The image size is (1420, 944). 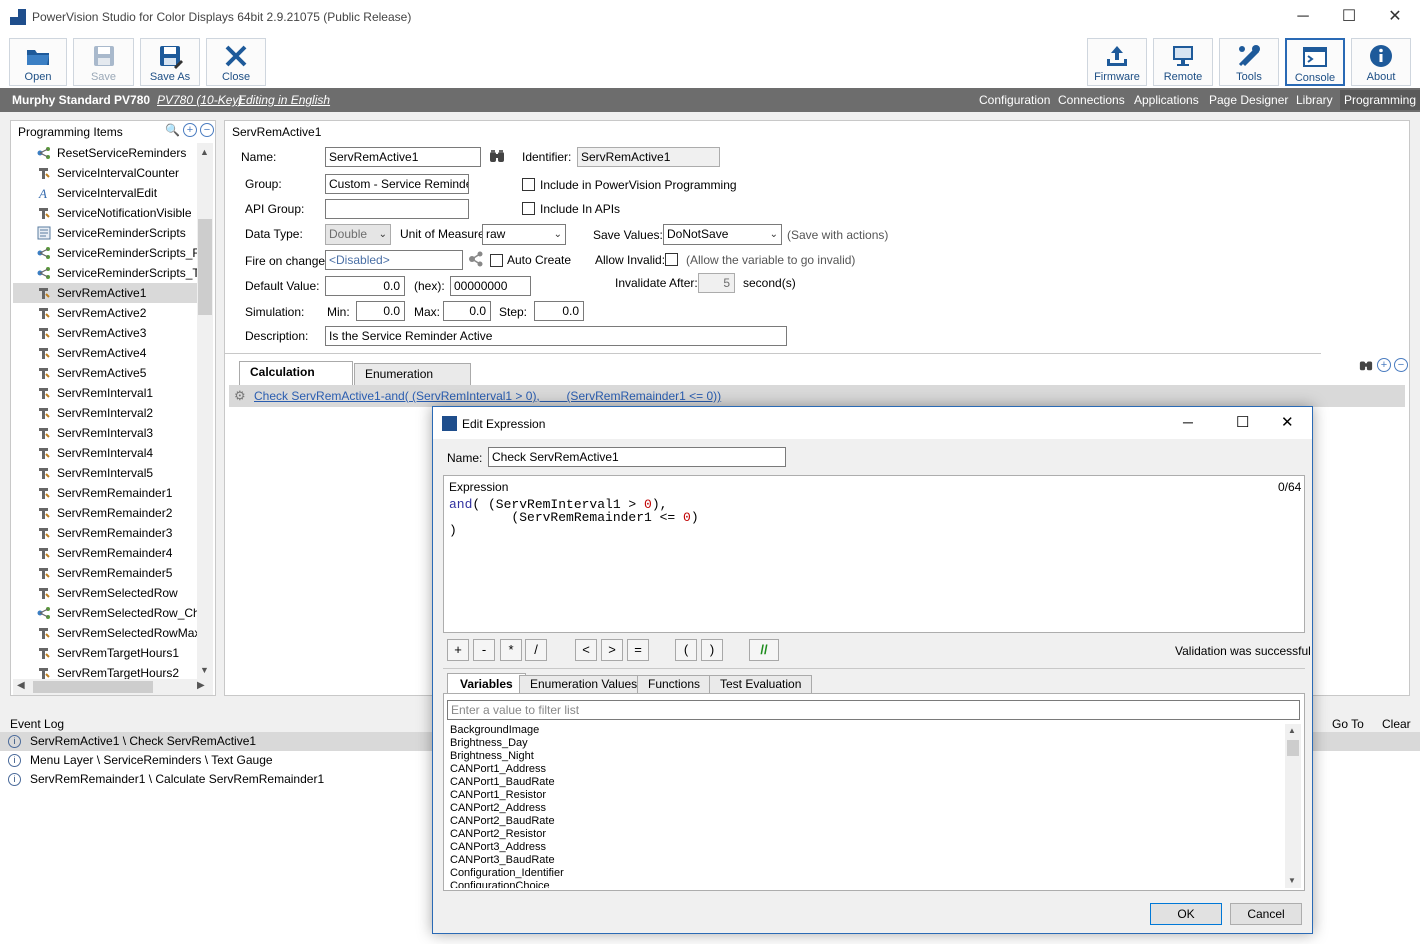 What do you see at coordinates (1248, 100) in the screenshot?
I see `nav-page-designer: Page Designer` at bounding box center [1248, 100].